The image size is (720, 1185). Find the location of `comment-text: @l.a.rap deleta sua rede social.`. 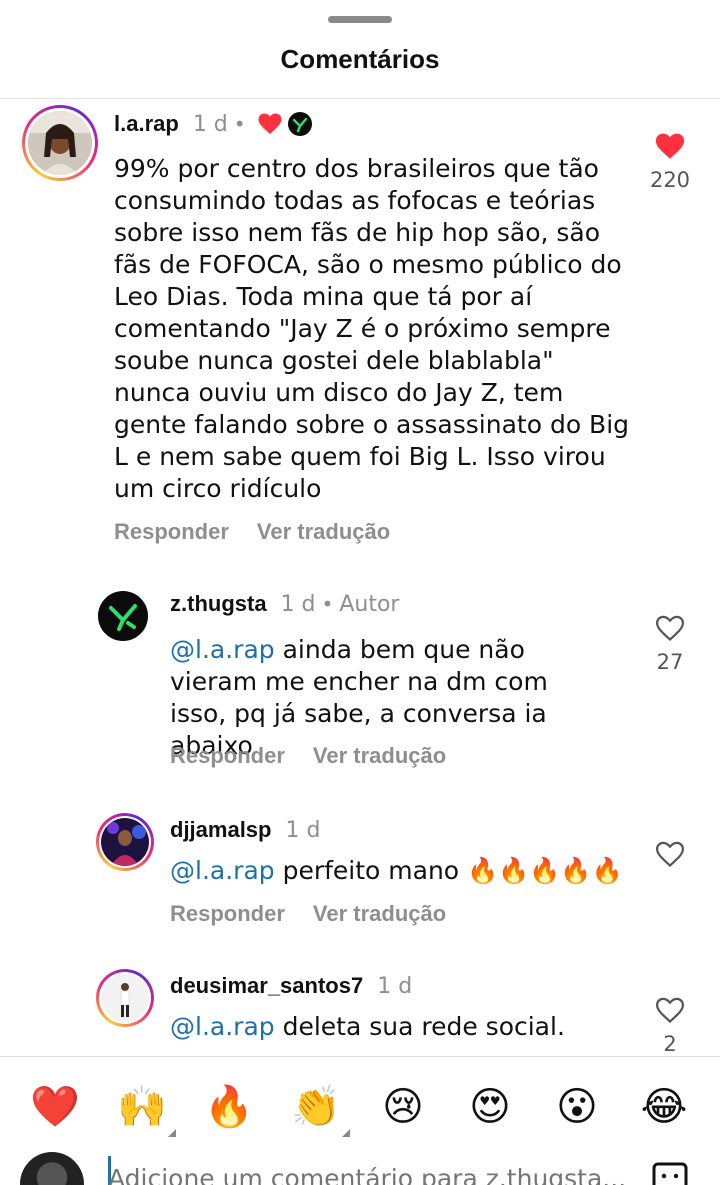

comment-text: @l.a.rap deleta sua rede social. is located at coordinates (367, 1026).